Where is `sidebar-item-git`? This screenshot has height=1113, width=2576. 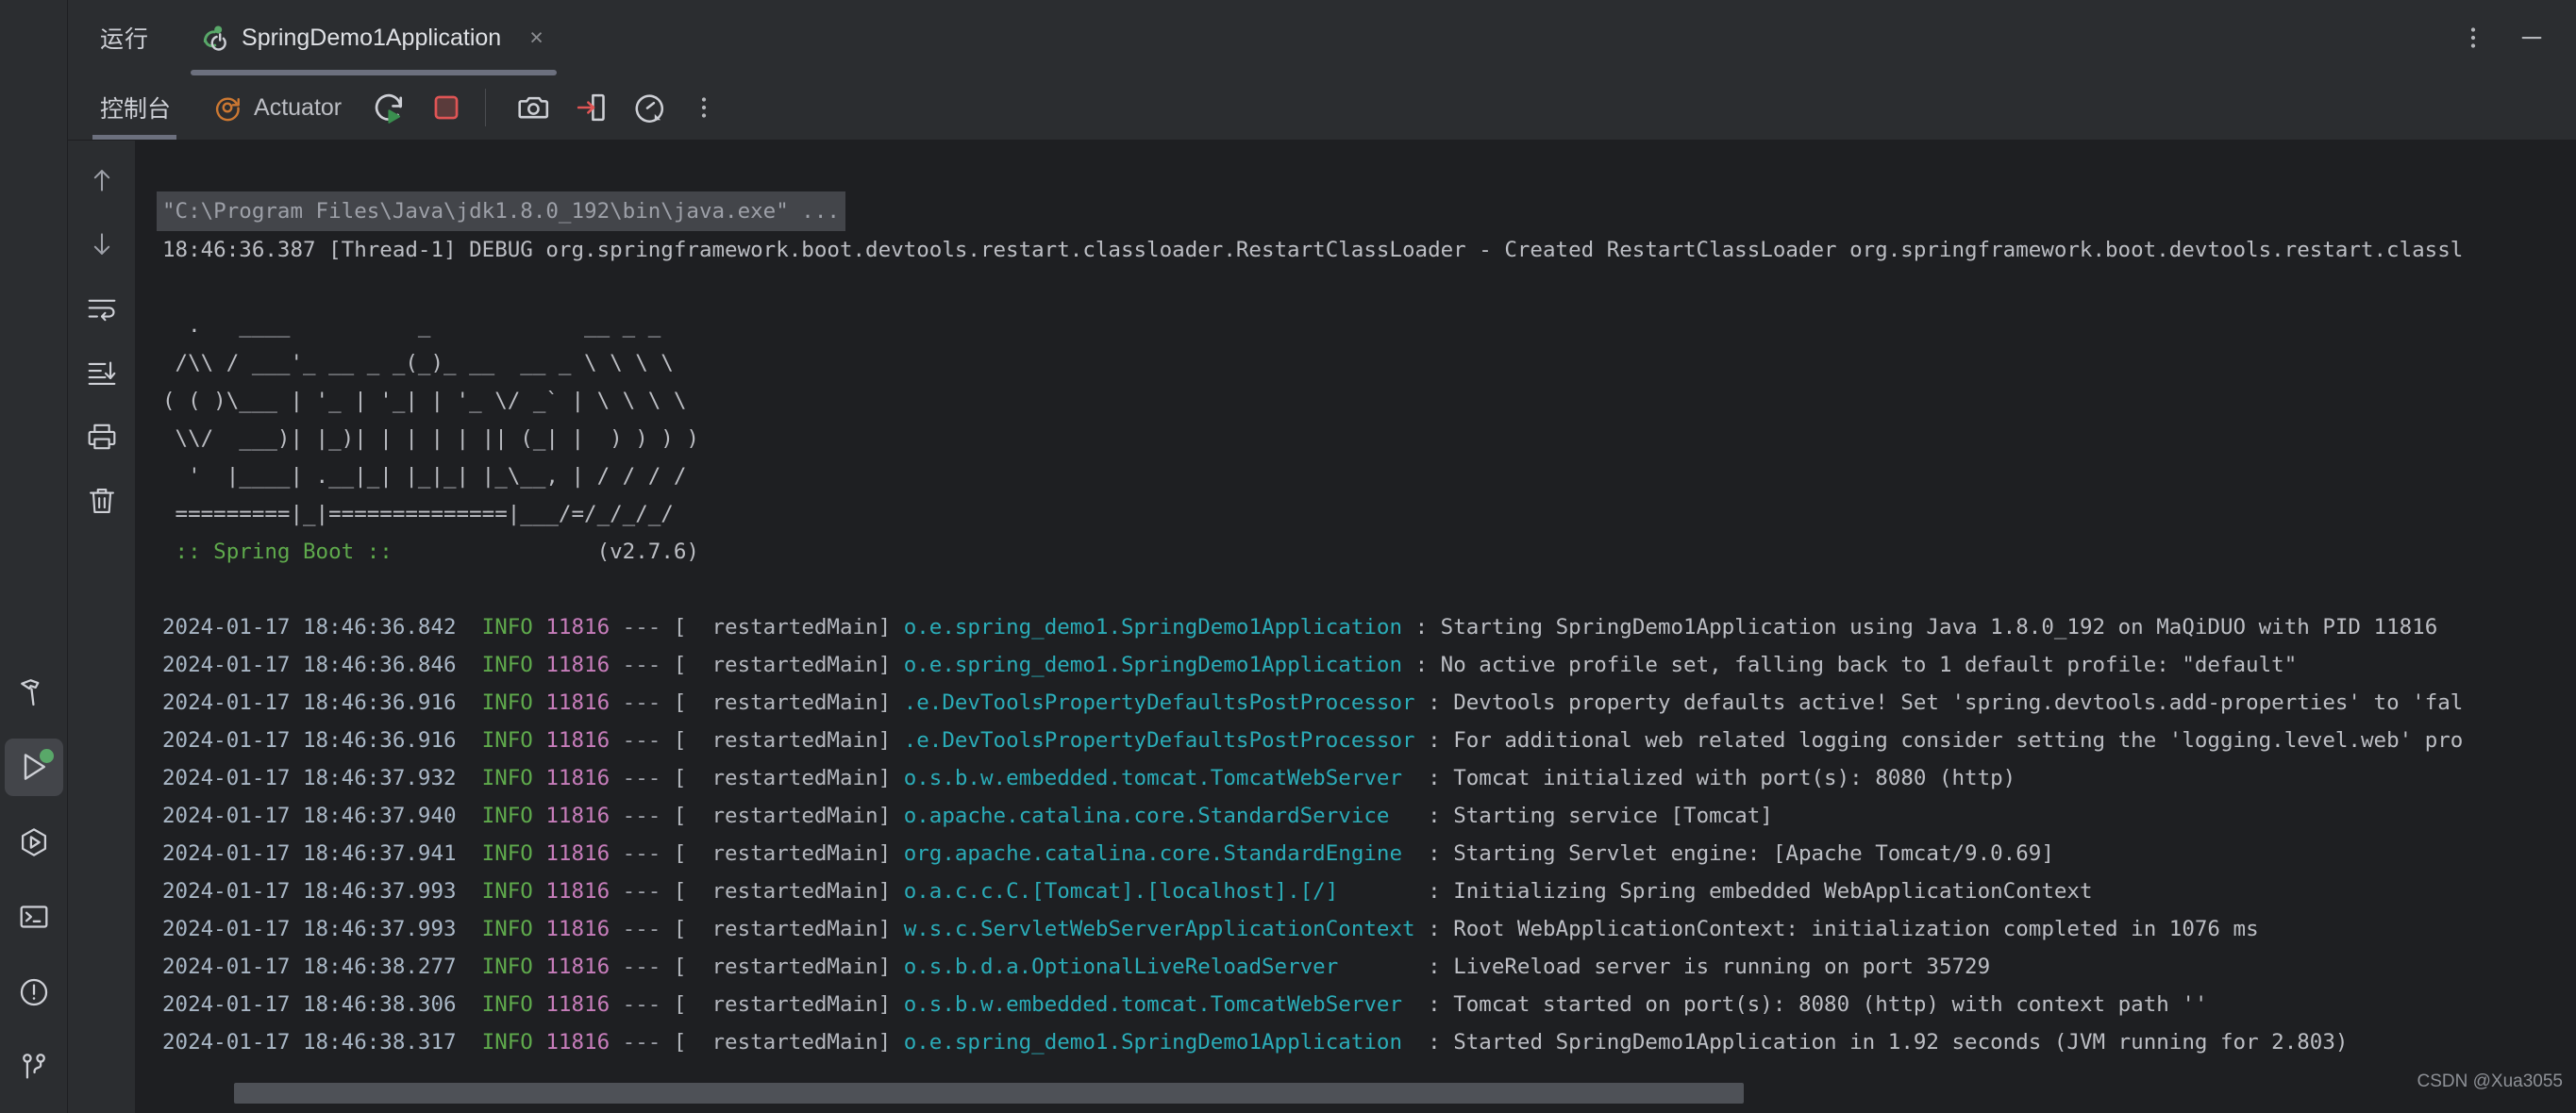
sidebar-item-git is located at coordinates (34, 1067).